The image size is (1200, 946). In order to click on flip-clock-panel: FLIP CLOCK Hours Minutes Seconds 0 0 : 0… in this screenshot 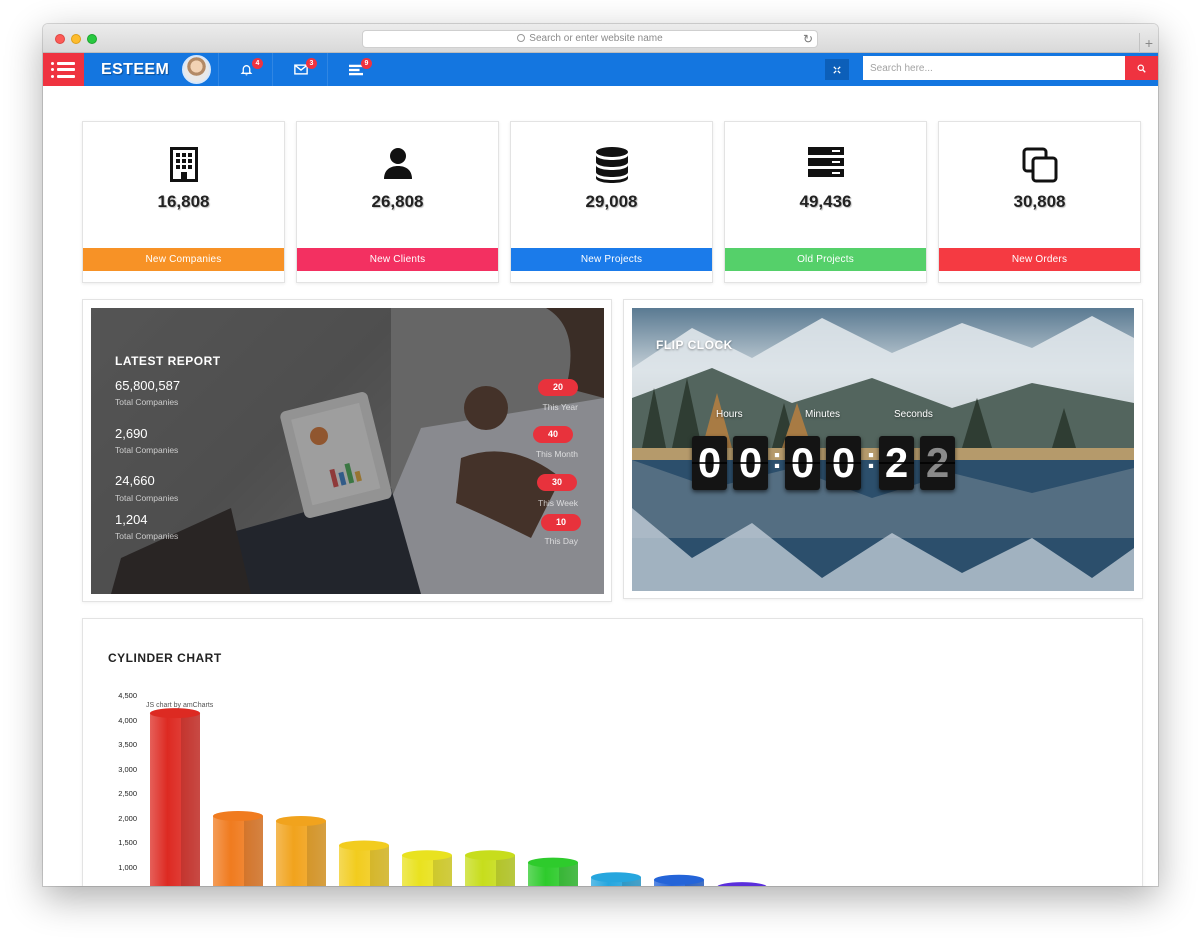, I will do `click(883, 449)`.